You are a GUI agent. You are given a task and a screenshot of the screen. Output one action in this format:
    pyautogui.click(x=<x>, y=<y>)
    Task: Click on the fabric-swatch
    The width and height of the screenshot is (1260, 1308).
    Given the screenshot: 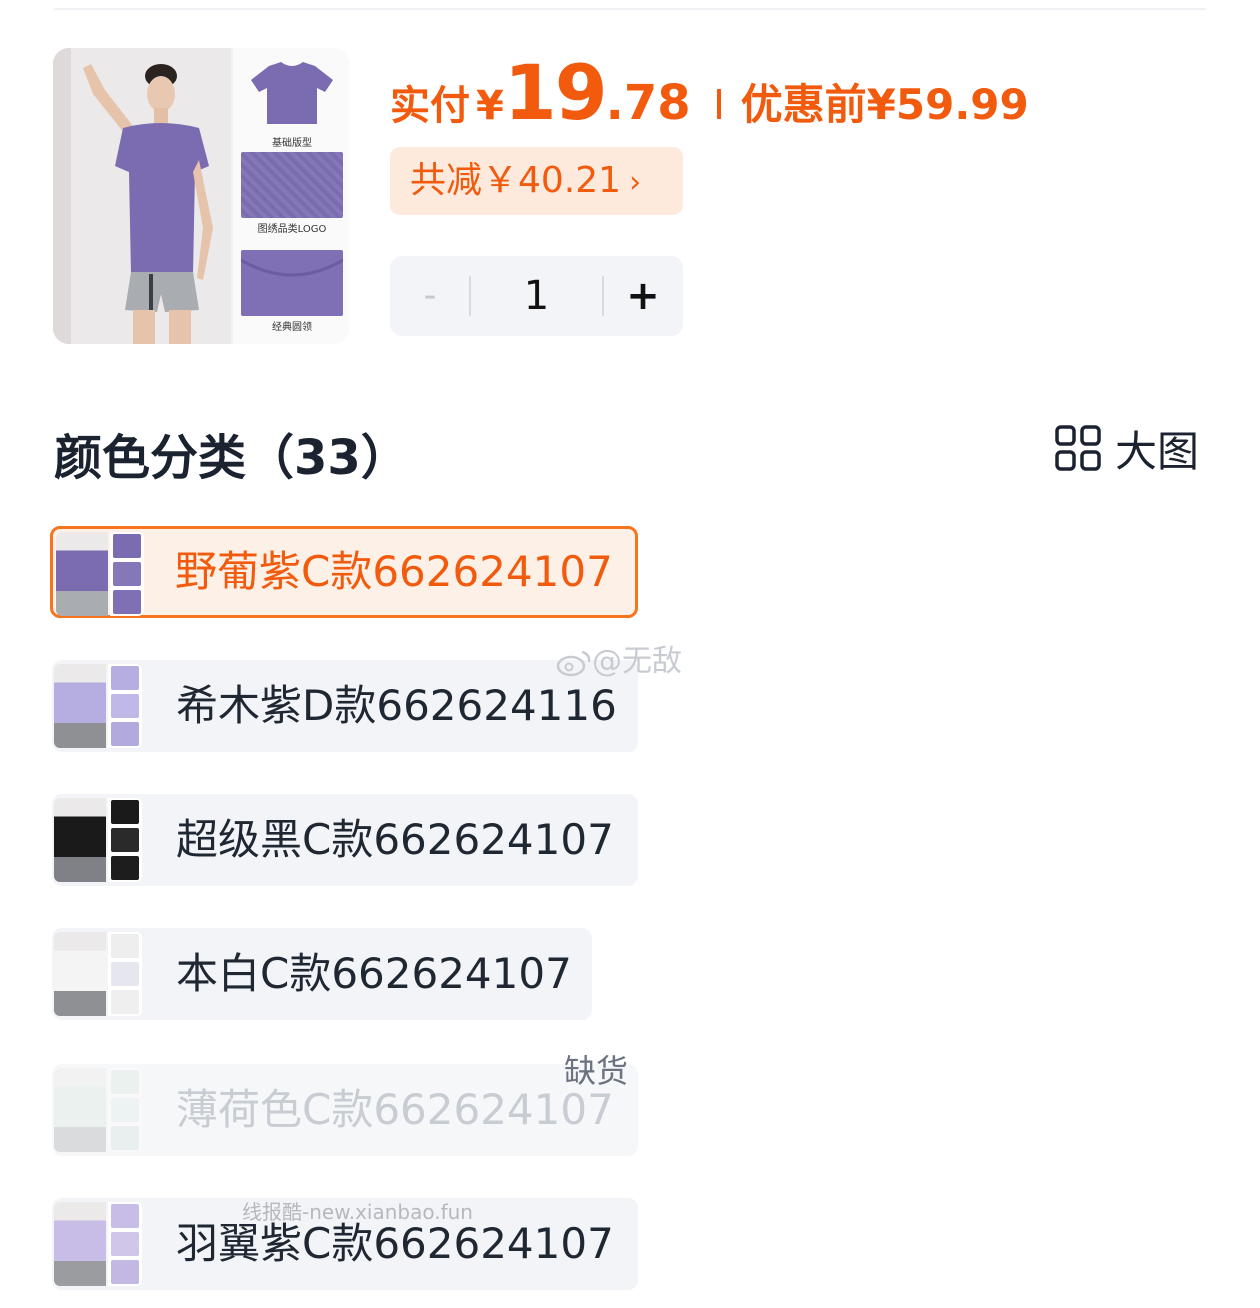 What is the action you would take?
    pyautogui.click(x=292, y=185)
    